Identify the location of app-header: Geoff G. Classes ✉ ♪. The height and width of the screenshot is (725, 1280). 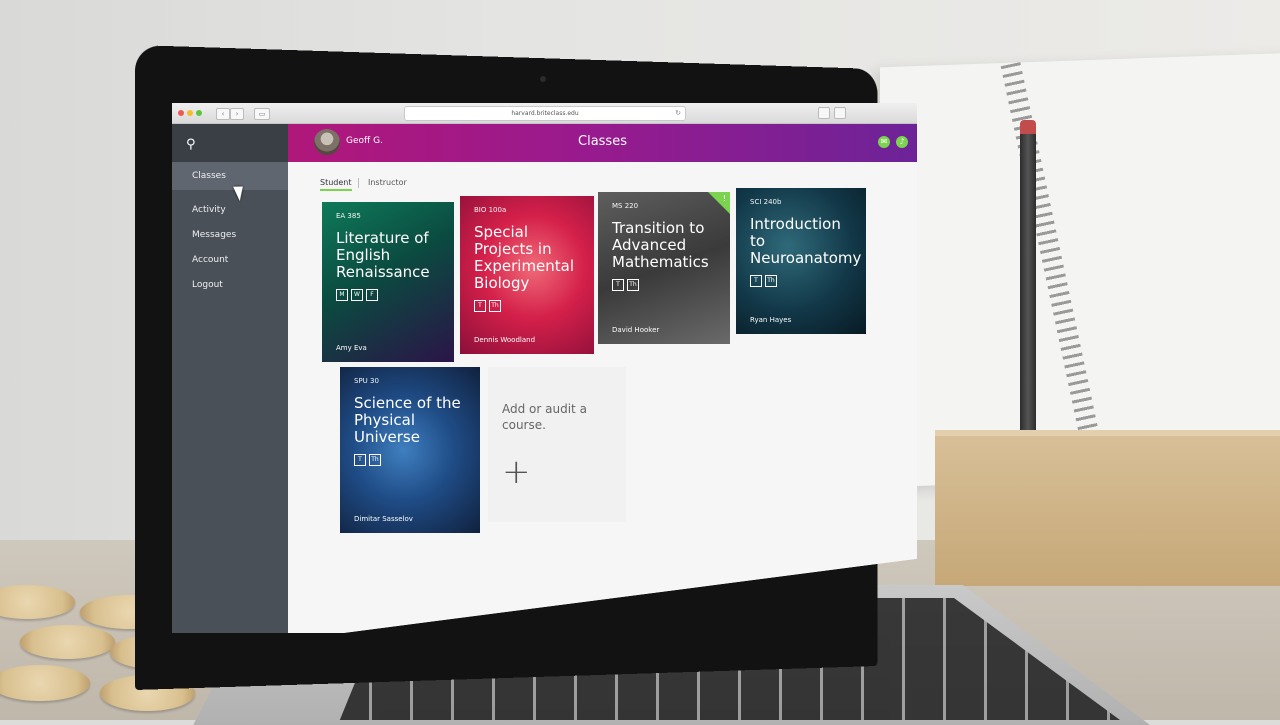
(602, 143).